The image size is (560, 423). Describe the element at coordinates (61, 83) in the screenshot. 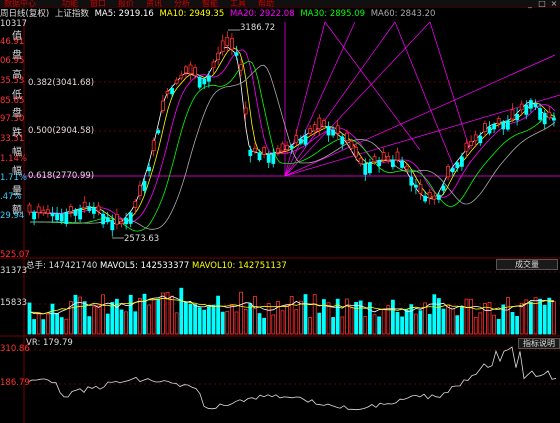

I see `fib-382-label: 0.382(3041.68)` at that location.